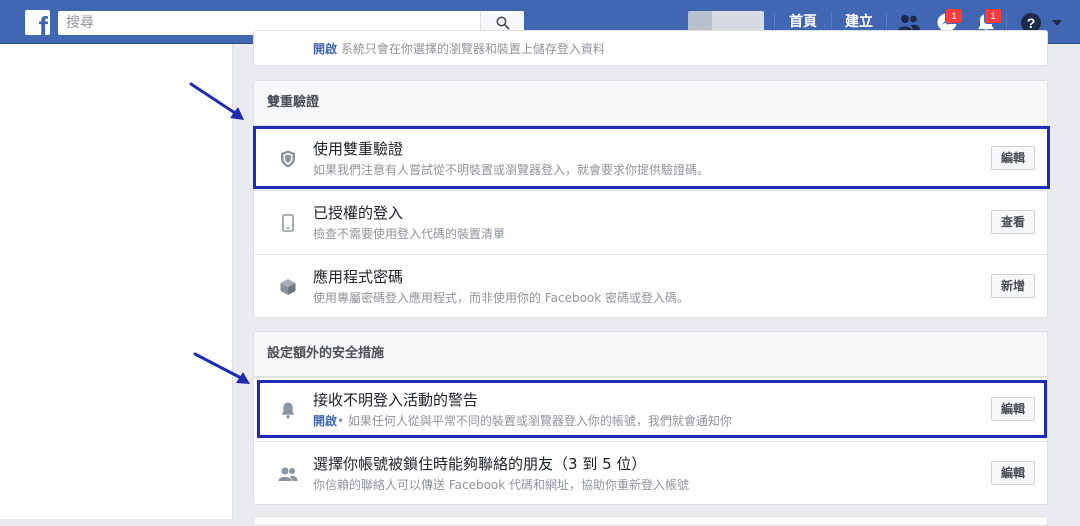 The width and height of the screenshot is (1080, 526). What do you see at coordinates (396, 400) in the screenshot?
I see `row-title: 接收不明登入活動的警告` at bounding box center [396, 400].